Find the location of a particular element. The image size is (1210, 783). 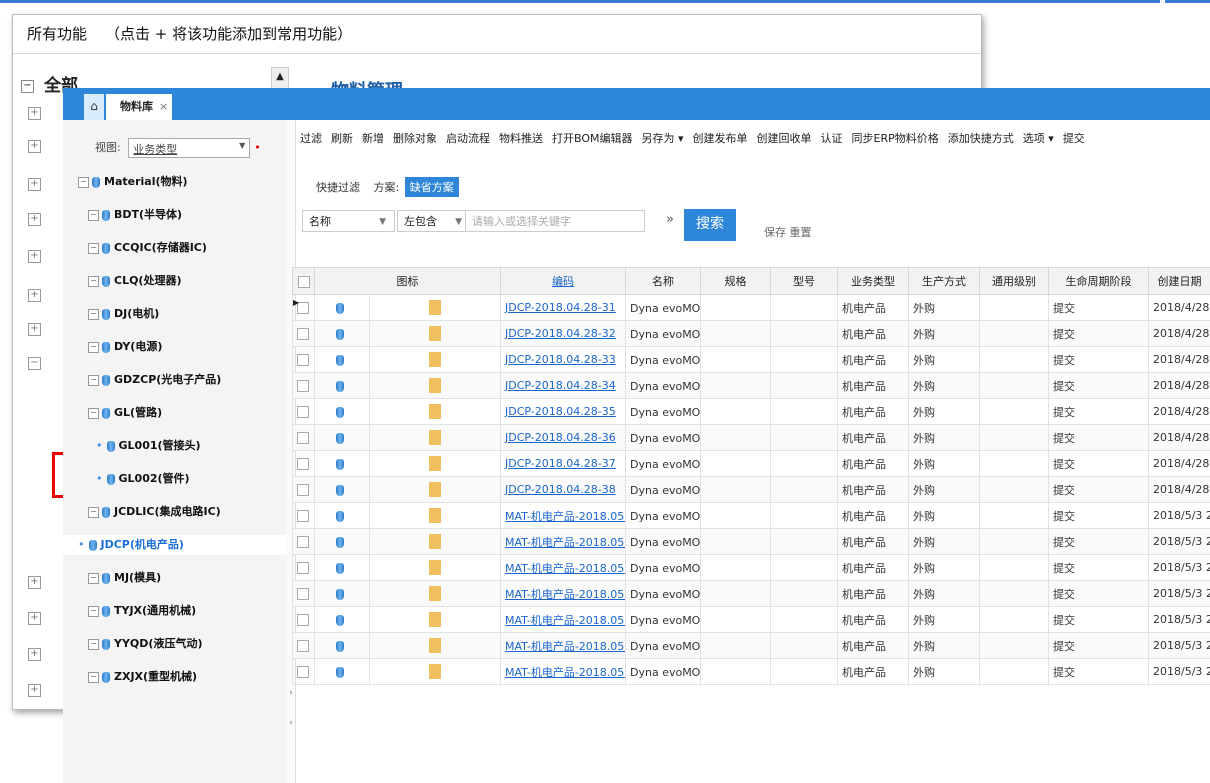

toolbar-button: 启动流程 is located at coordinates (468, 138).